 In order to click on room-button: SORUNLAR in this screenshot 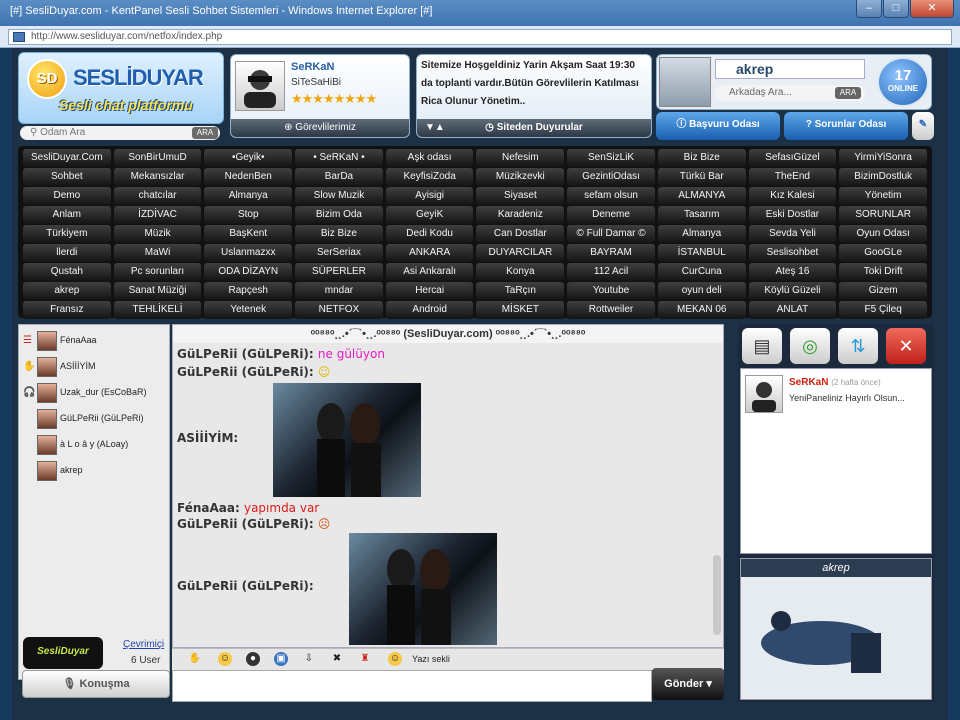, I will do `click(883, 215)`.